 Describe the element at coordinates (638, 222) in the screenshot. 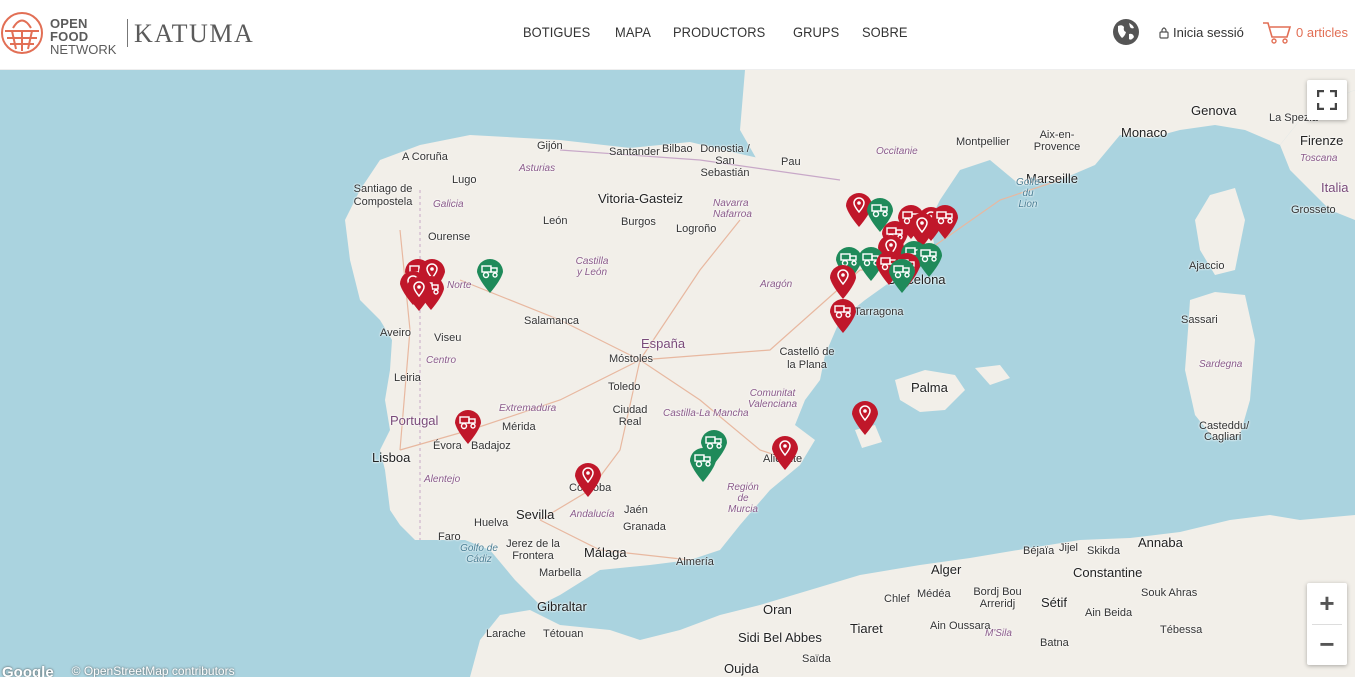

I see `place-label: Burgos` at that location.